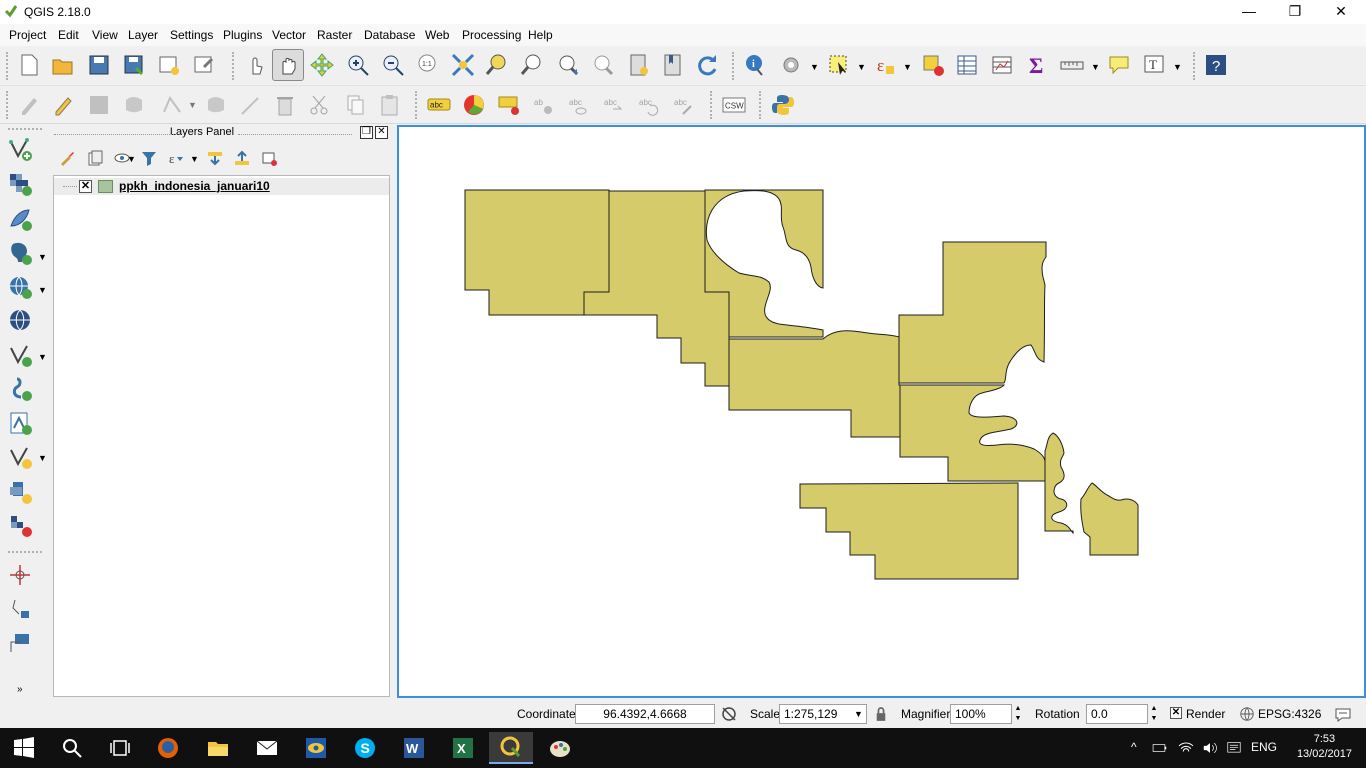 The height and width of the screenshot is (768, 1366). Describe the element at coordinates (755, 65) in the screenshot. I see `identify-features-icon: i` at that location.